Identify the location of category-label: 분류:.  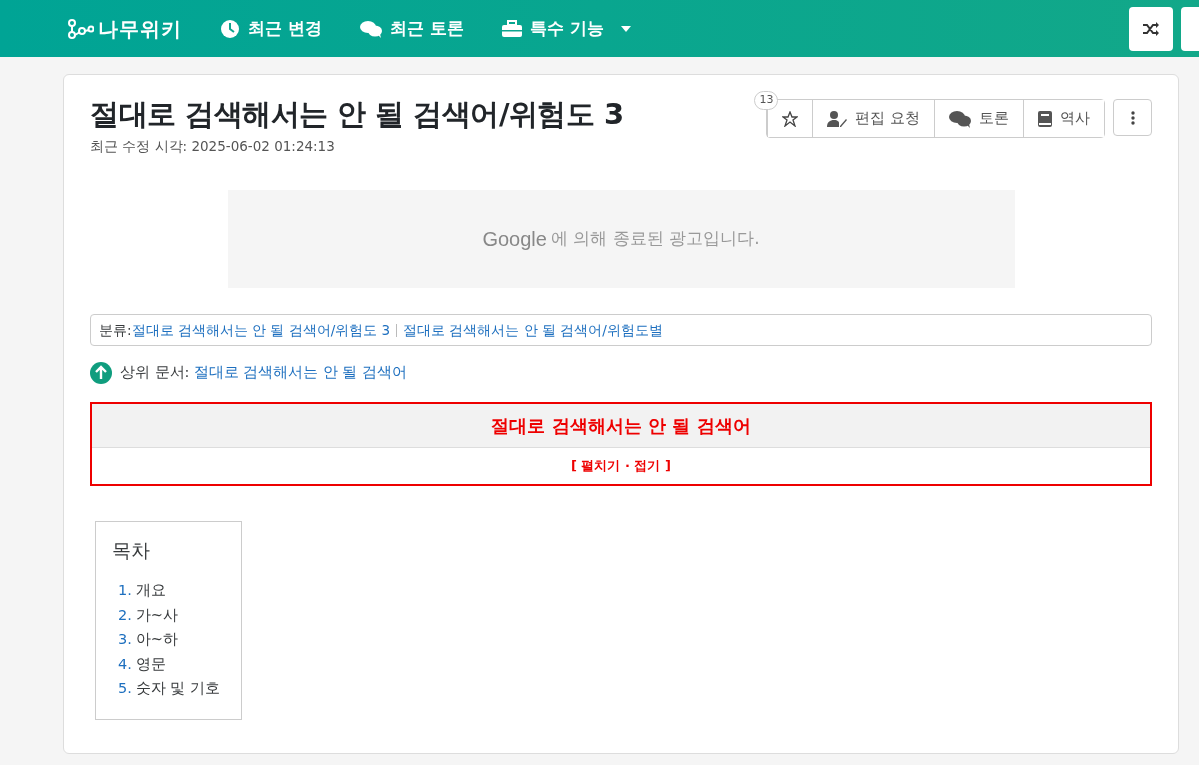
(115, 331).